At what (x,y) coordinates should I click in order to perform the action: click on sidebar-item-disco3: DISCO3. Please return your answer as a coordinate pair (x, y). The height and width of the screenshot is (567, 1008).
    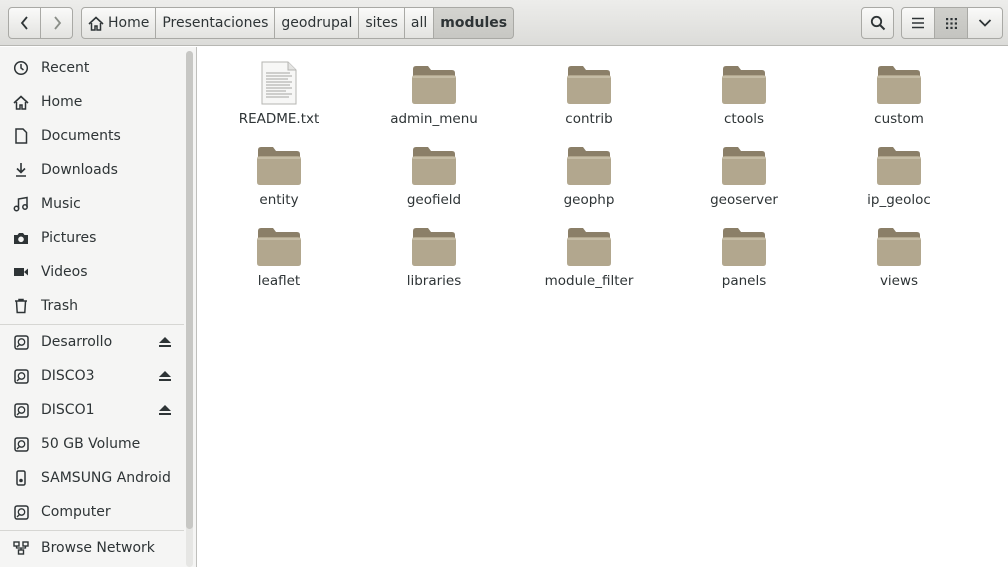
    Looking at the image, I should click on (92, 376).